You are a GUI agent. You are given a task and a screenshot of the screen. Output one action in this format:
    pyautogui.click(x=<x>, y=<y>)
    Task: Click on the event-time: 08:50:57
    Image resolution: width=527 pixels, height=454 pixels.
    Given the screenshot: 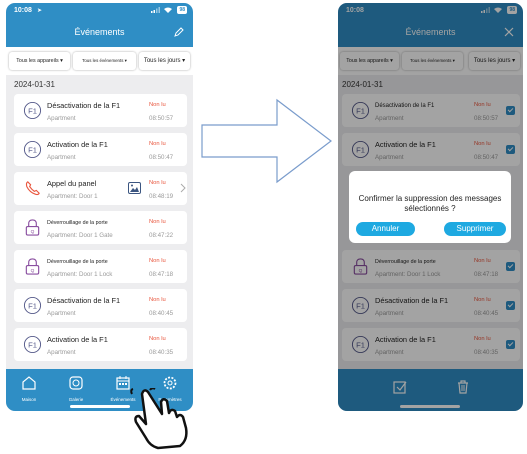 What is the action you would take?
    pyautogui.click(x=161, y=118)
    